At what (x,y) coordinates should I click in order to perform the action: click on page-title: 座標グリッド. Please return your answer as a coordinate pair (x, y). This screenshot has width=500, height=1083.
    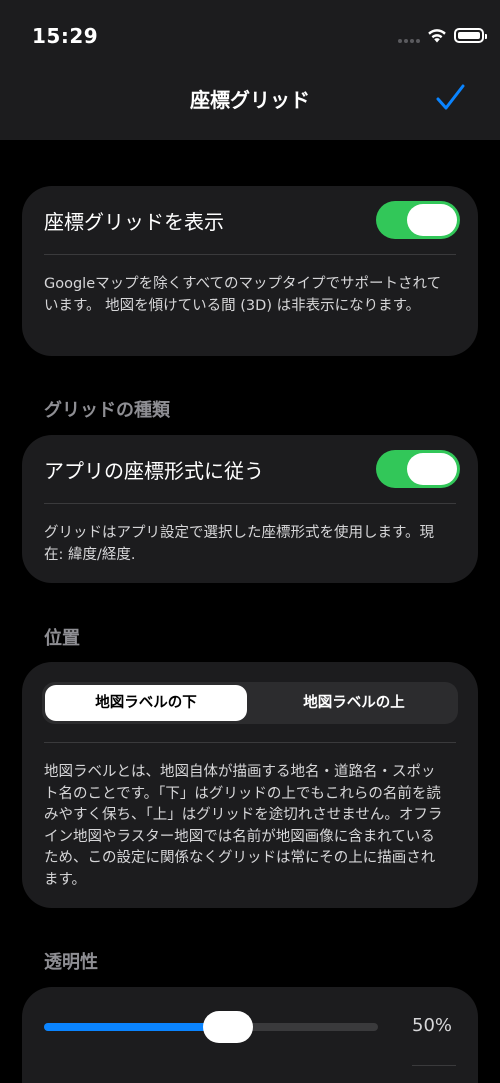
    Looking at the image, I should click on (250, 100).